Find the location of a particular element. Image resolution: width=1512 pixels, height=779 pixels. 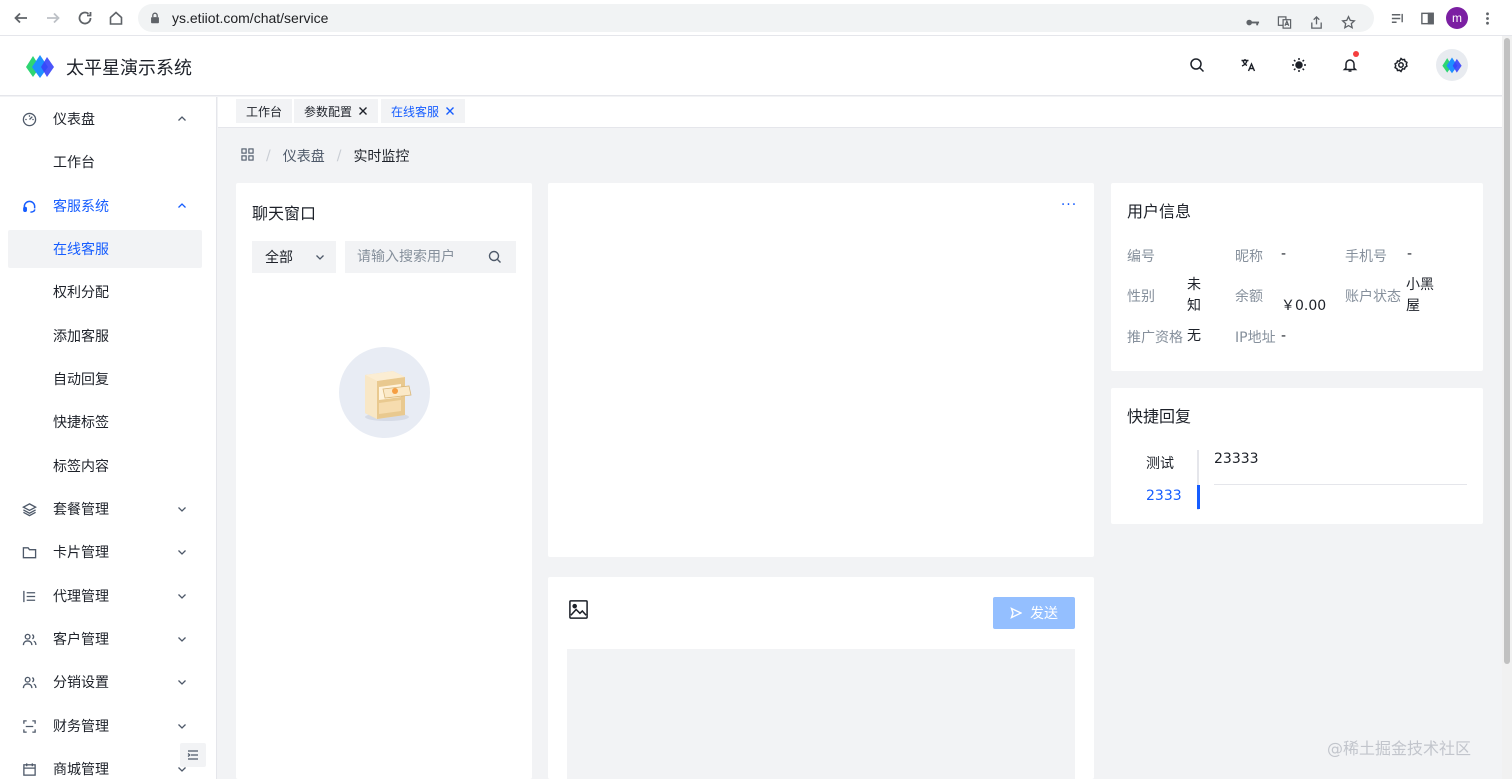

profile-initial: m is located at coordinates (1457, 18).